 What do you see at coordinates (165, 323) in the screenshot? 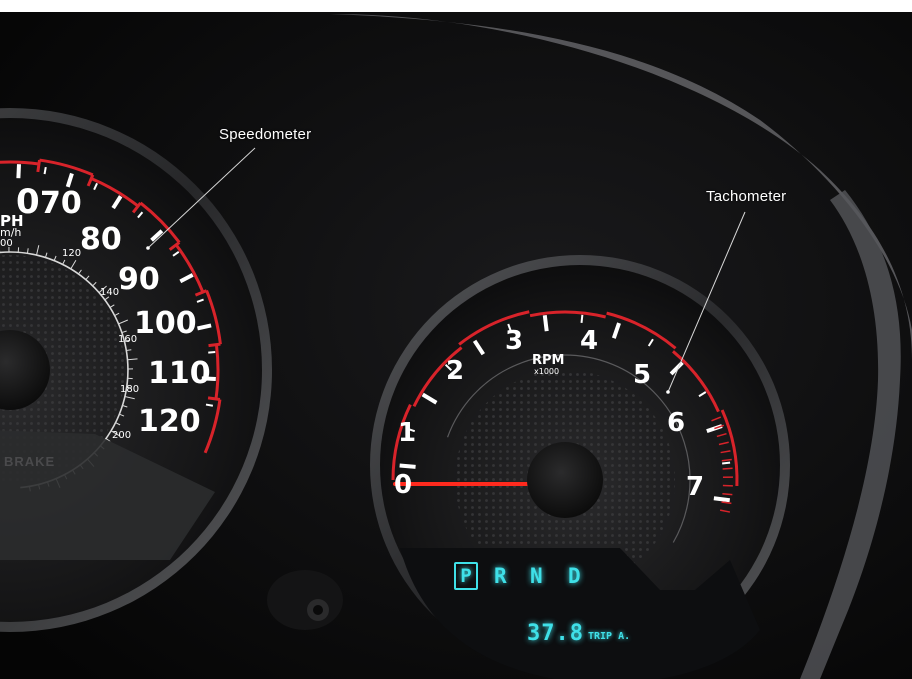
I see `mph-label-100: 100` at bounding box center [165, 323].